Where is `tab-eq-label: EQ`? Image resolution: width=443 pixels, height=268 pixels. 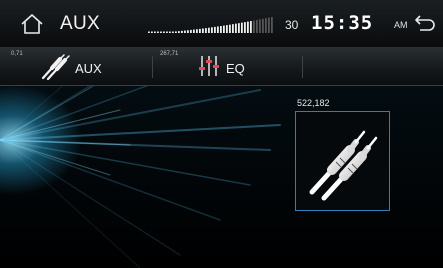
tab-eq-label: EQ is located at coordinates (235, 68).